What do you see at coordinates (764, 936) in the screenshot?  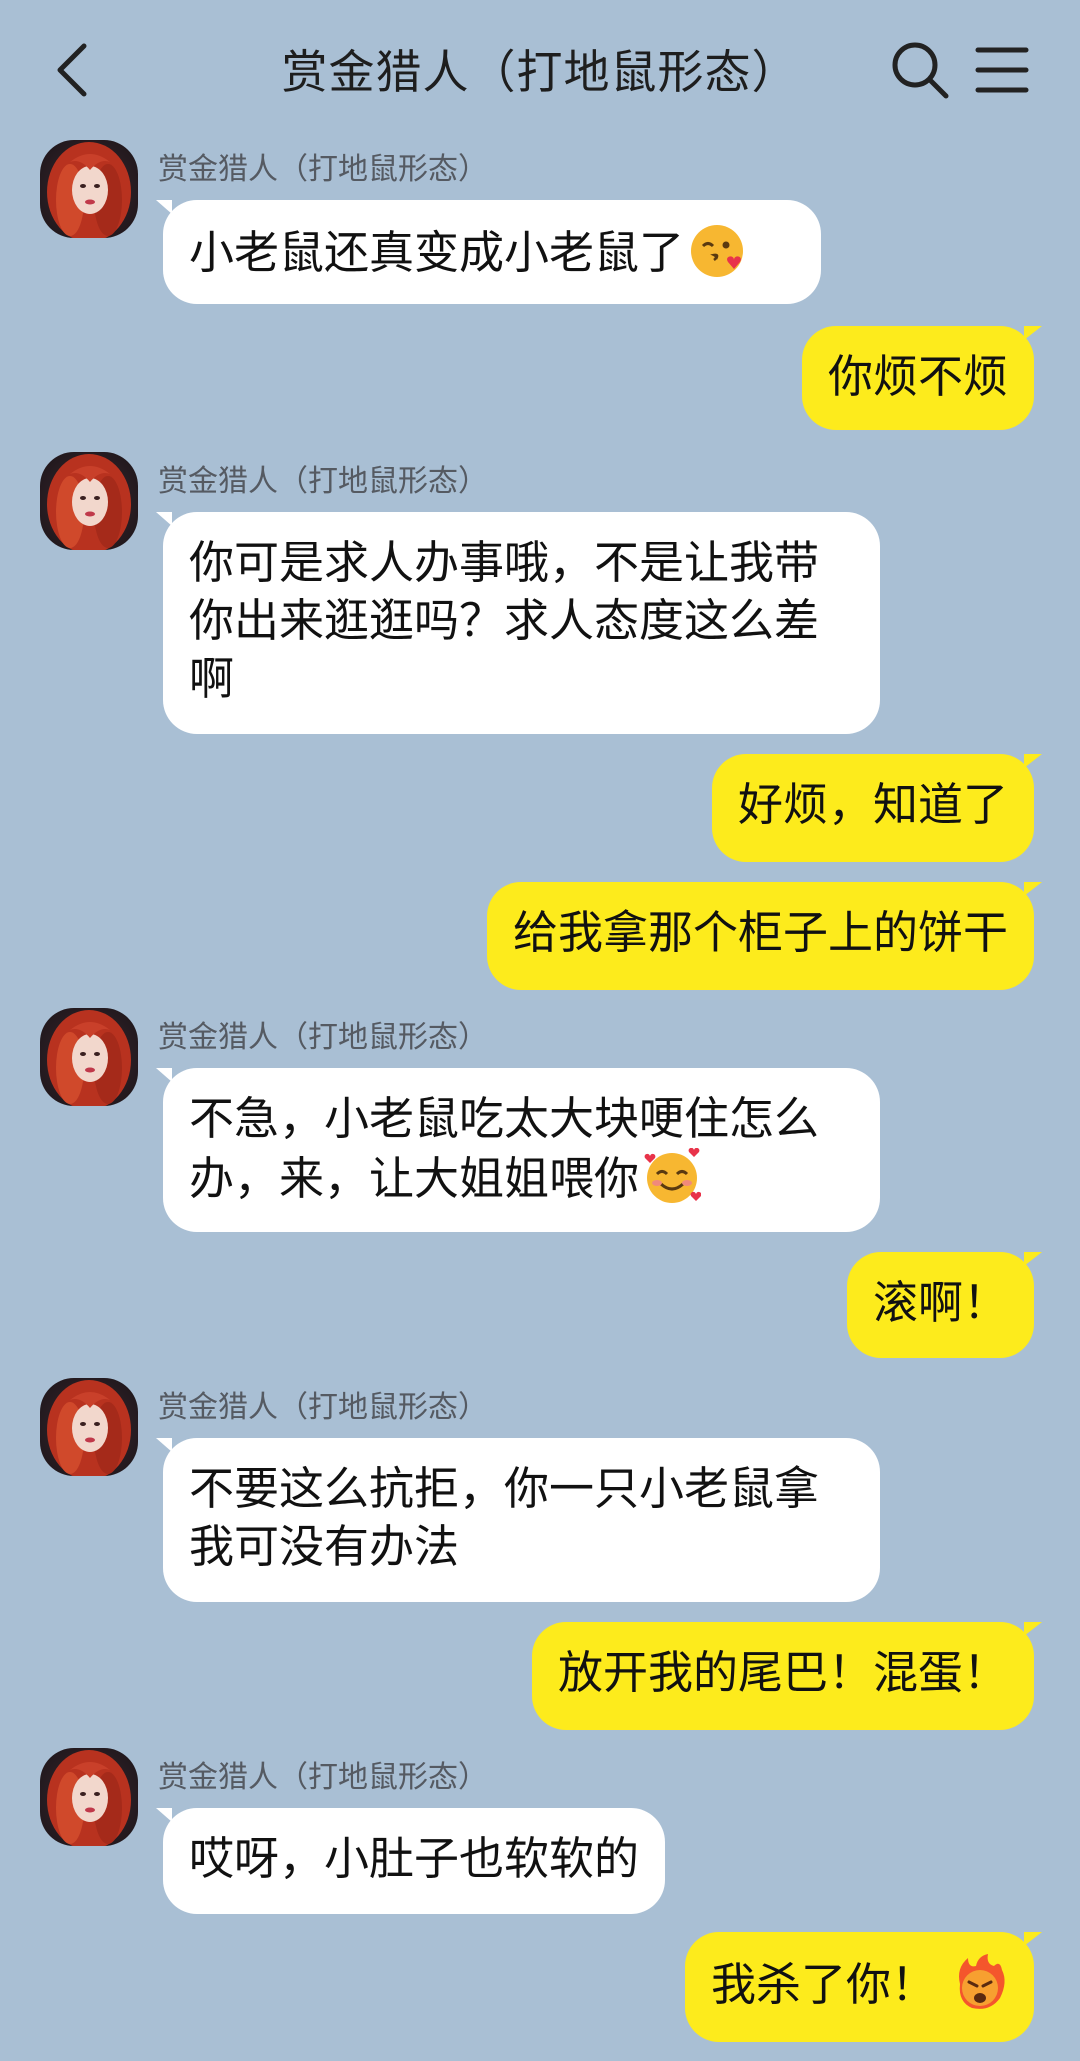 I see `outgoing-message-bubble: 给我拿那个柜子上的饼干` at bounding box center [764, 936].